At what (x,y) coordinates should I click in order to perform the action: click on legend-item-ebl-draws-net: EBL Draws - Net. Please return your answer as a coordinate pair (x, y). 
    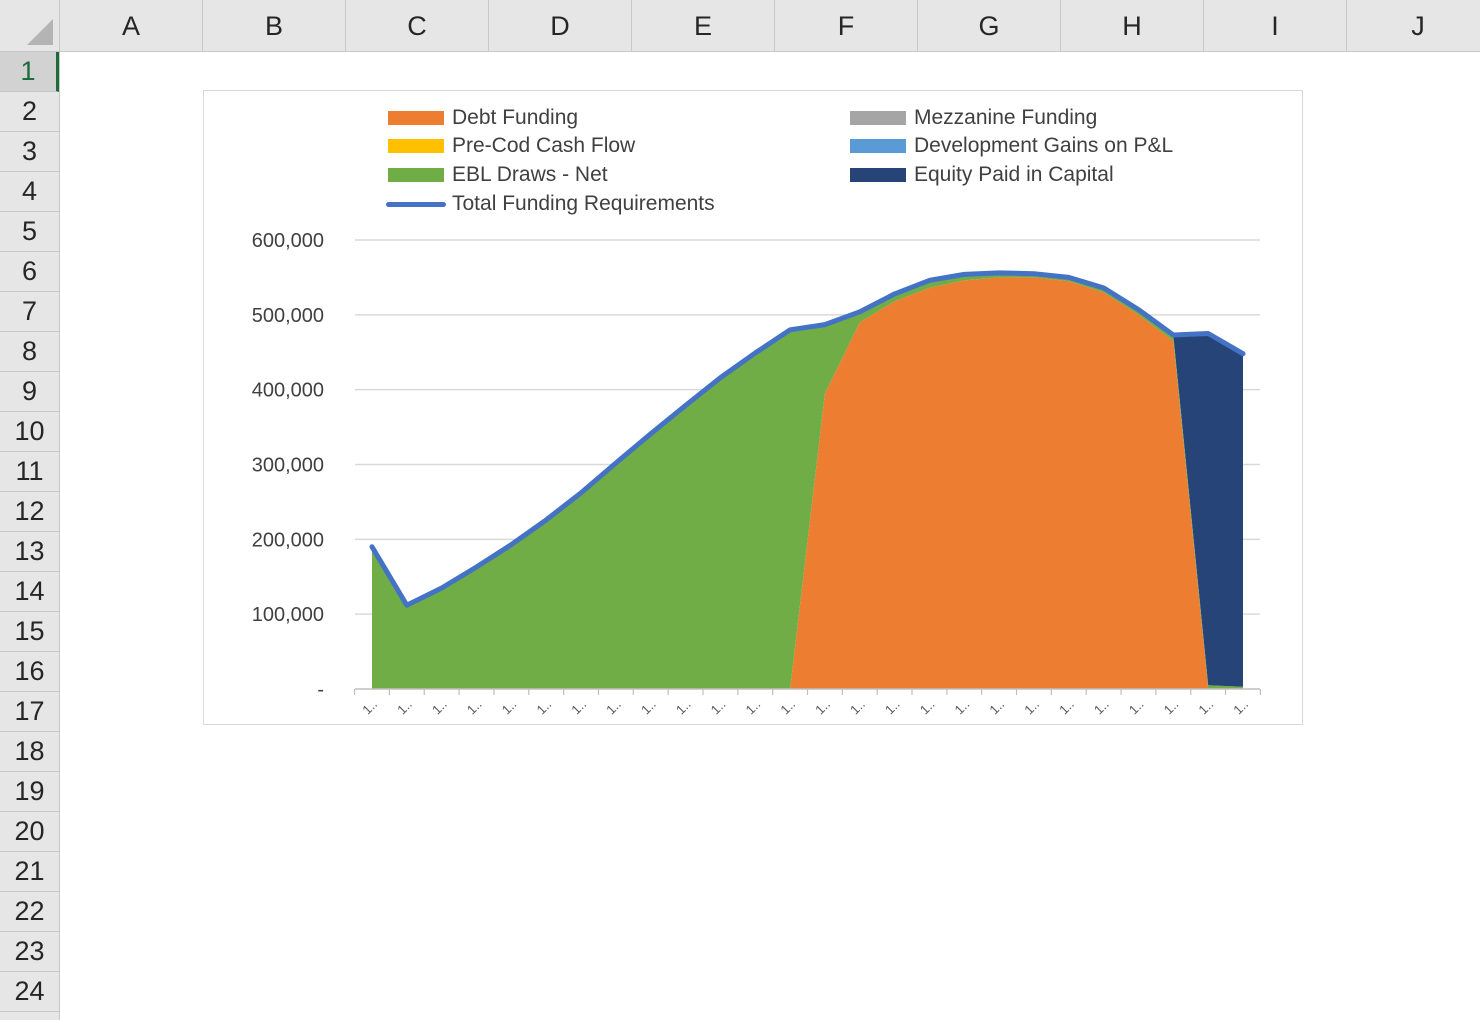
    Looking at the image, I should click on (498, 175).